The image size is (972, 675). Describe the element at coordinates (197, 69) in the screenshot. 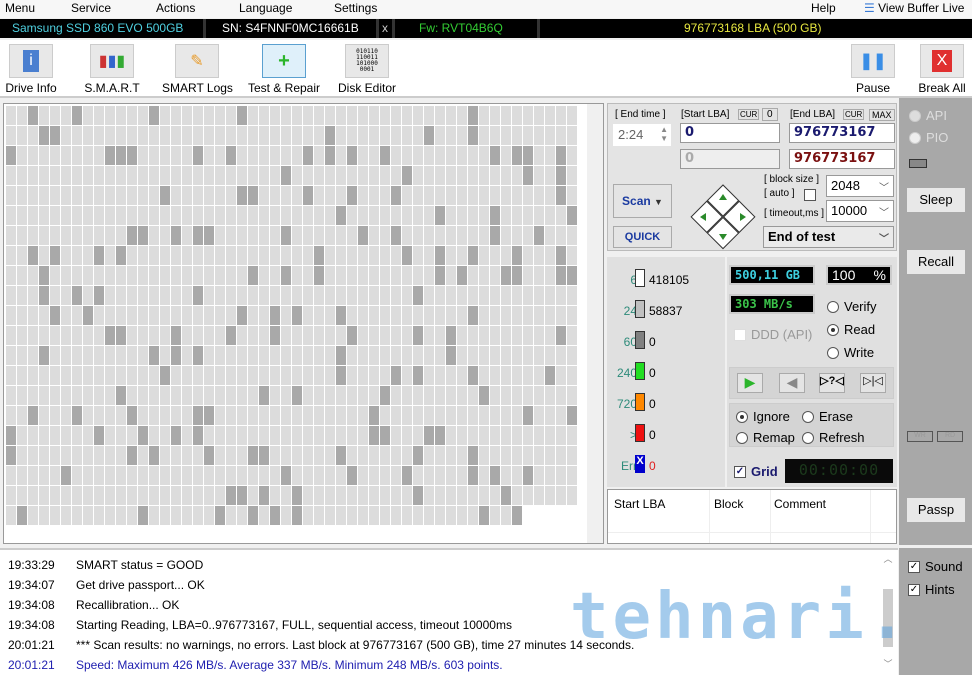

I see `smart-logs-button: ✎ SMART Logs` at that location.